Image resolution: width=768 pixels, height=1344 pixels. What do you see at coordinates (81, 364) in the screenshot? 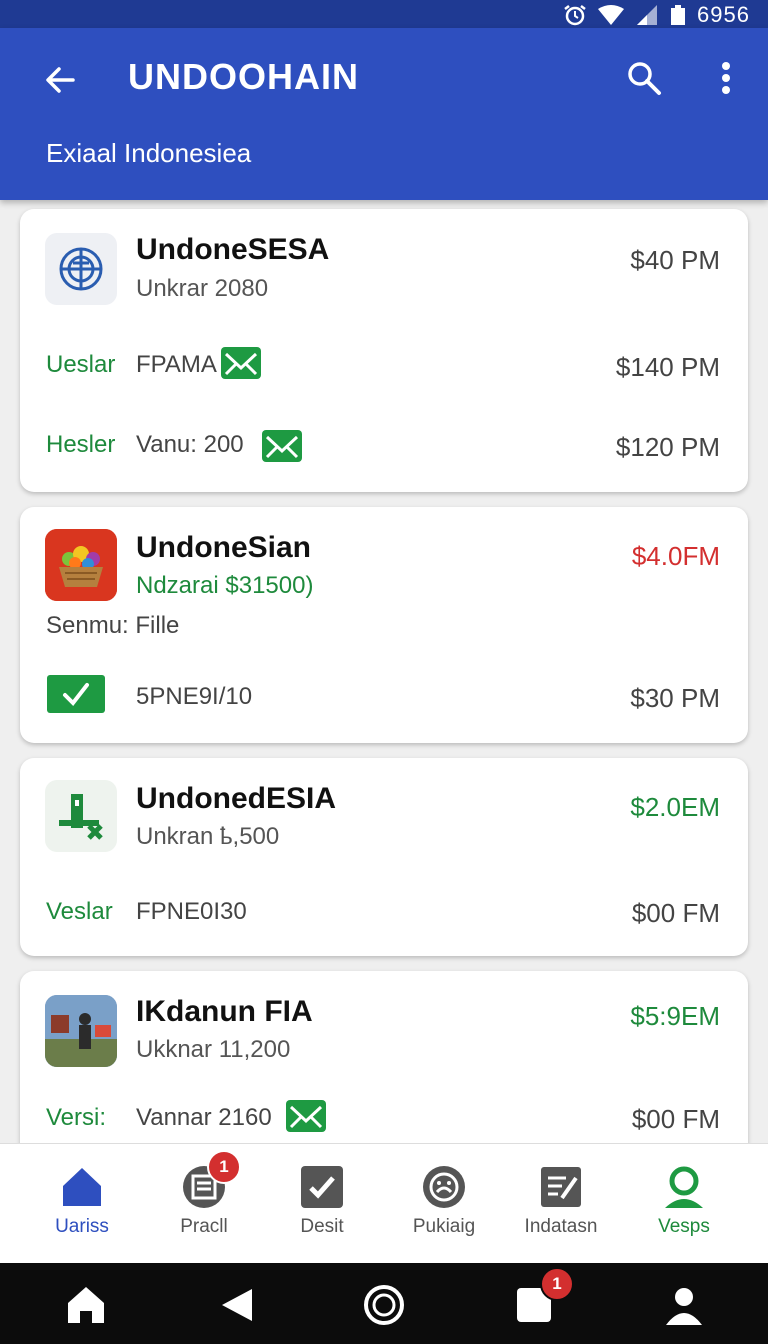
I see `row-label: Ueslar` at bounding box center [81, 364].